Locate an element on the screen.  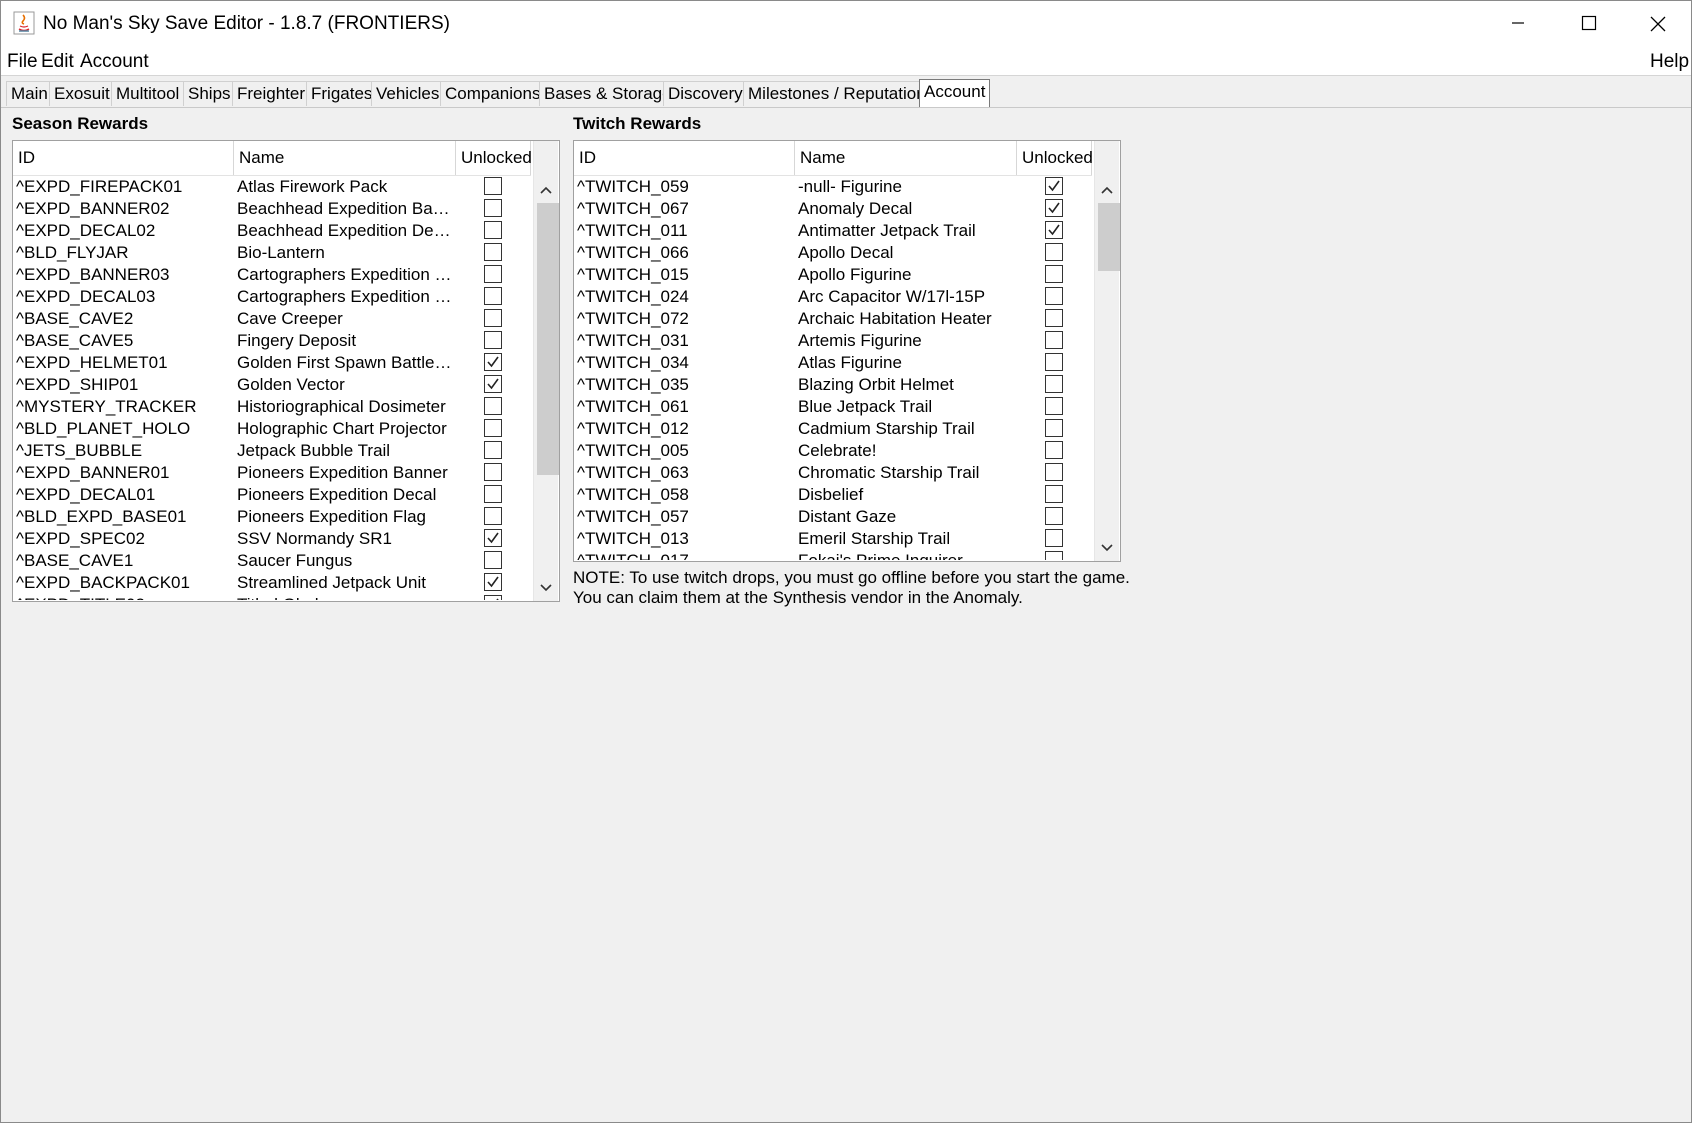
table-row: ^BASE_CAVE2 Cave Creeper is located at coordinates (272, 319).